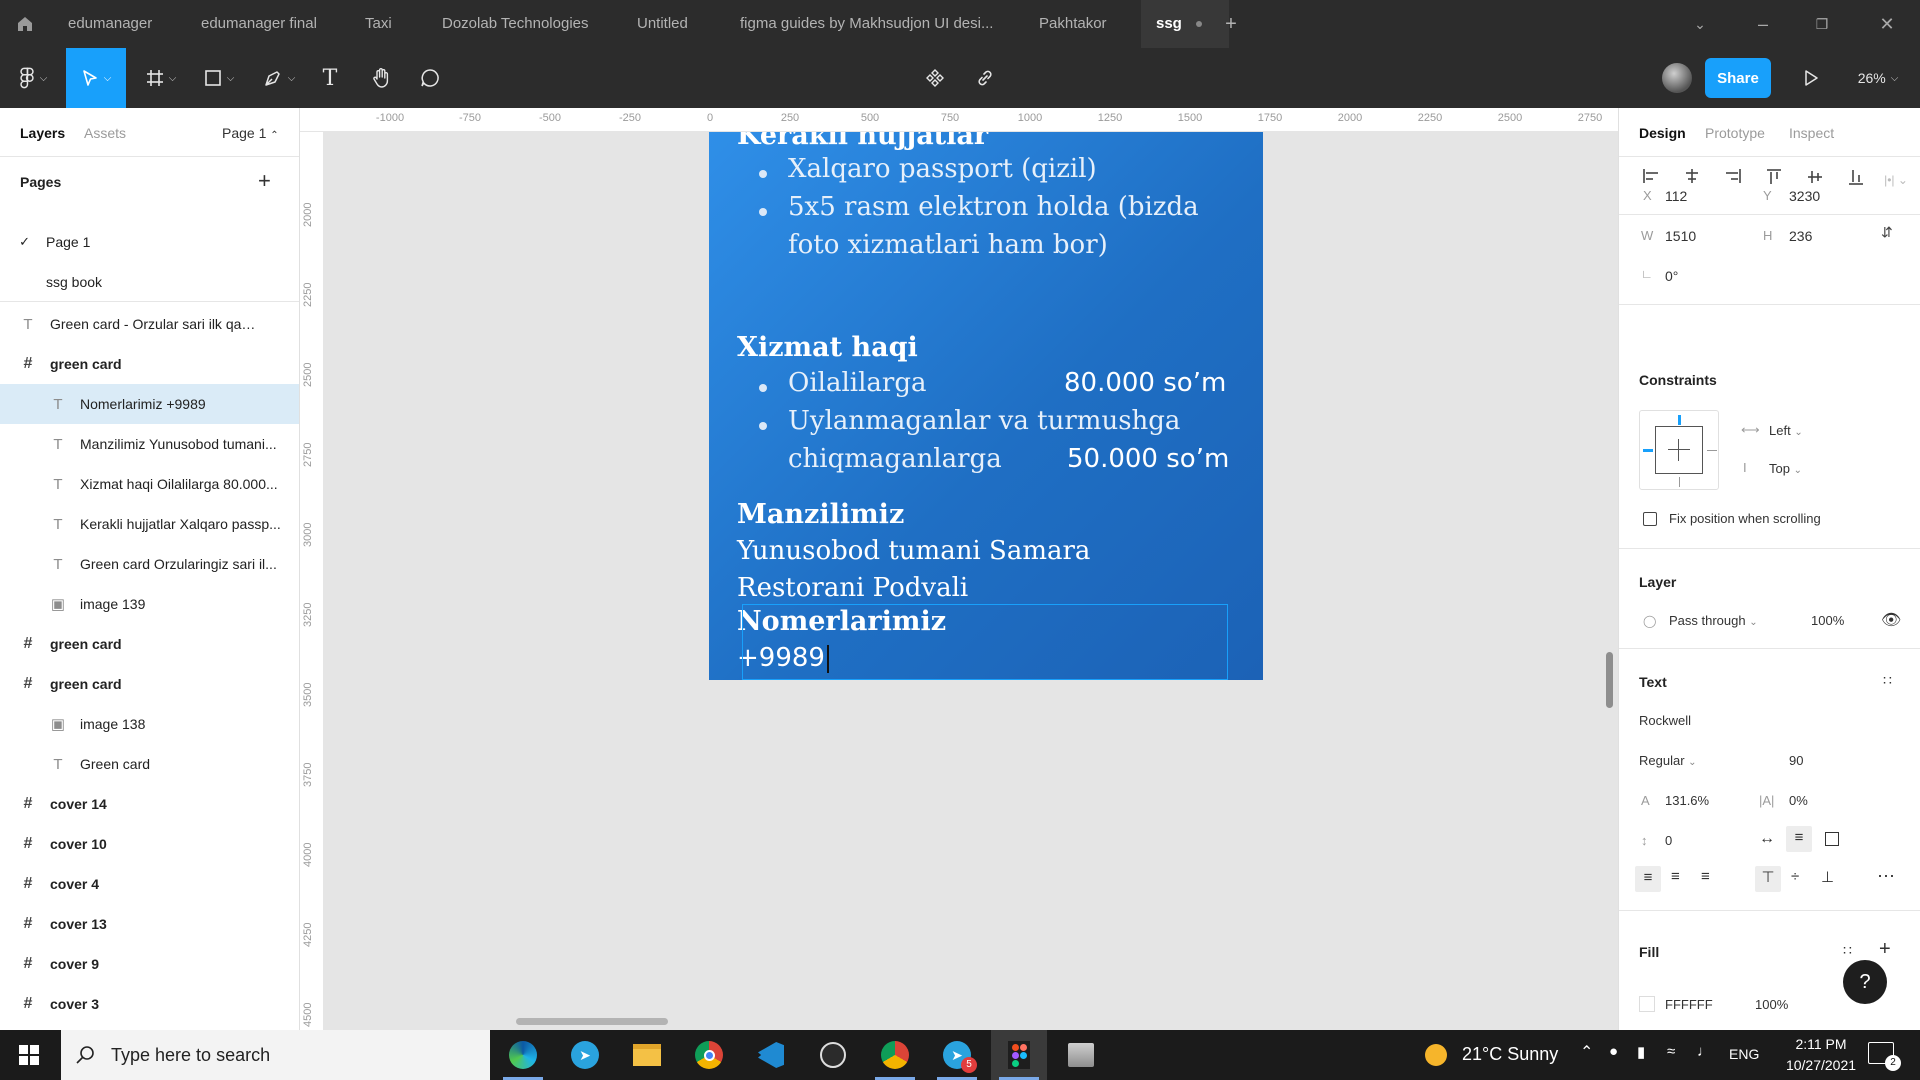  What do you see at coordinates (149, 404) in the screenshot?
I see `layer-item: T Nomerlarimiz +9989` at bounding box center [149, 404].